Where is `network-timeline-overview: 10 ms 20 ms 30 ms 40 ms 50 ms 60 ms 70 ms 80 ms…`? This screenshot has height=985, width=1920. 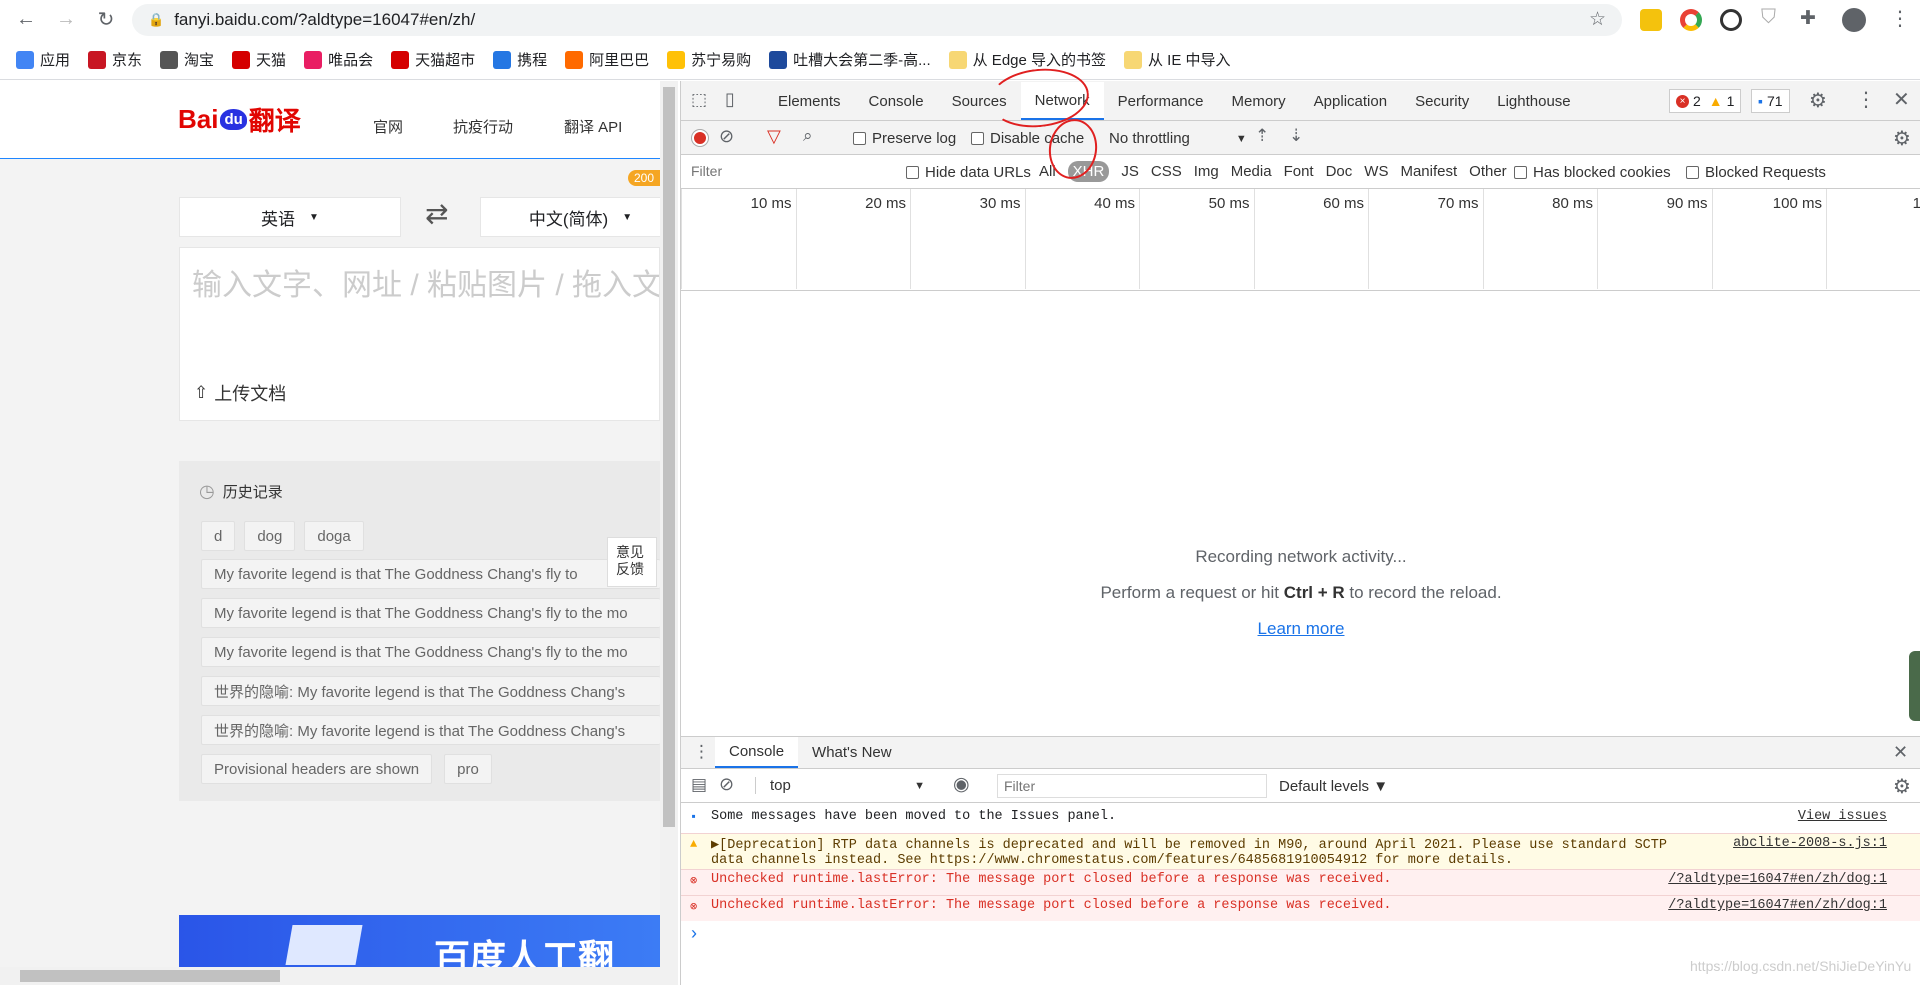
network-timeline-overview: 10 ms 20 ms 30 ms 40 ms 50 ms 60 ms 70 ms 80 ms… is located at coordinates (1300, 240).